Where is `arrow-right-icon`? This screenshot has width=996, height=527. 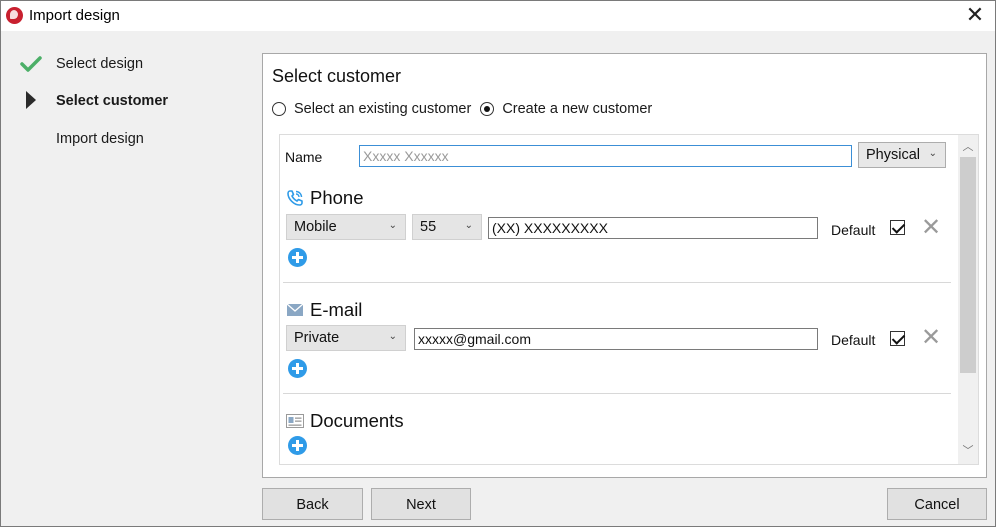 arrow-right-icon is located at coordinates (31, 100).